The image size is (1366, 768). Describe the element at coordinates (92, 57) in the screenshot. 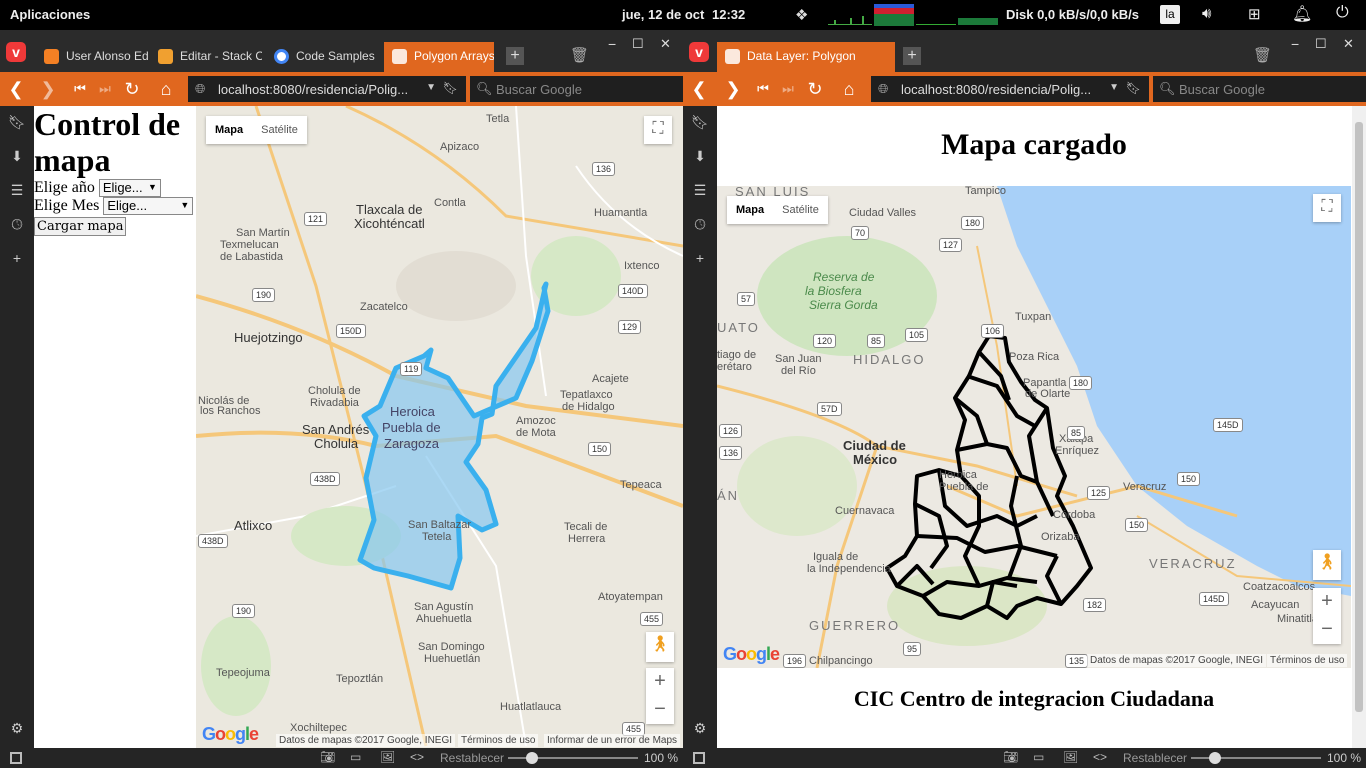

I see `tab-stackoverflow-user: User Alonso Edu` at that location.